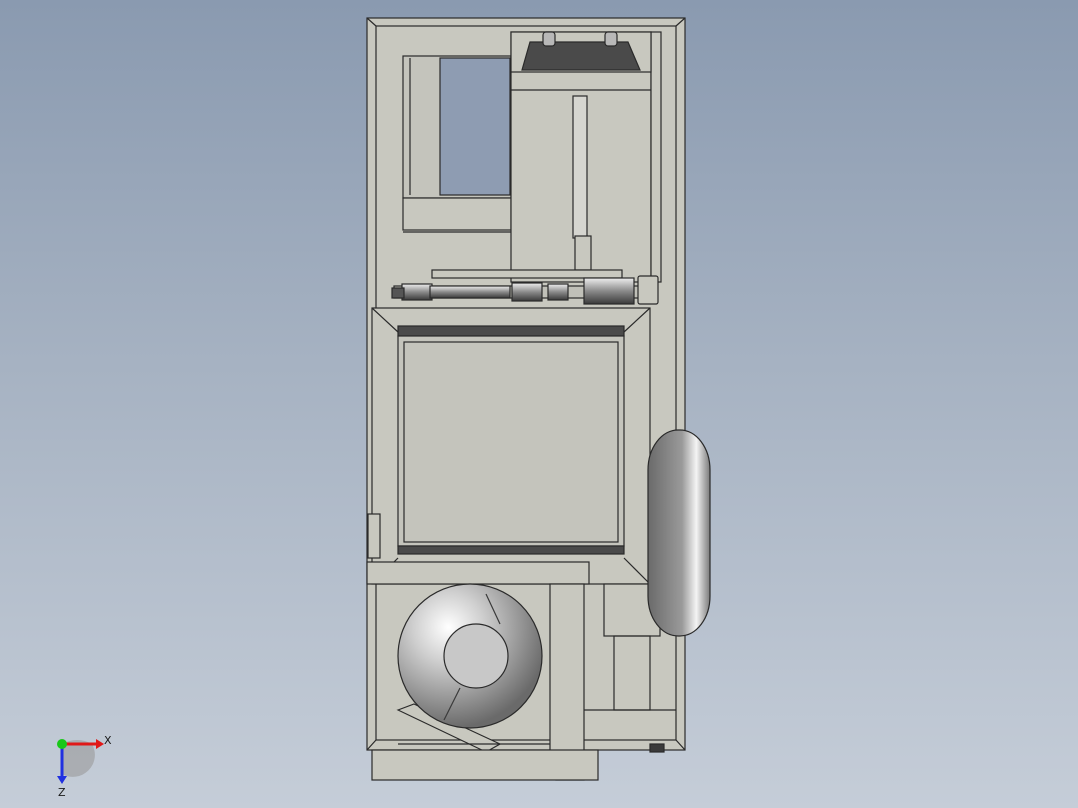  Describe the element at coordinates (470, 656) in the screenshot. I see `spherical-vessel` at that location.